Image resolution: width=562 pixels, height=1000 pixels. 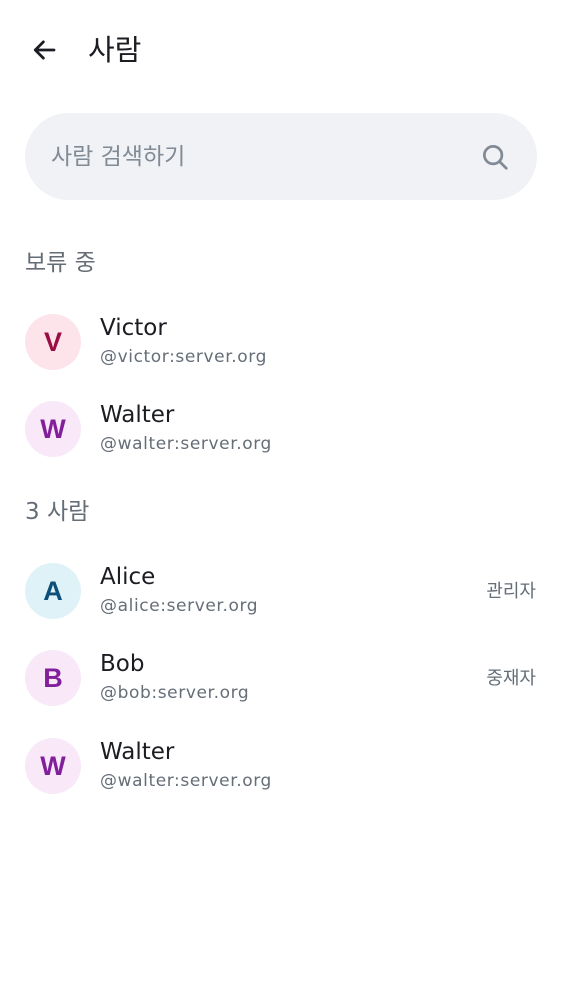 I want to click on section-header-pending: 보류 중, so click(x=60, y=263).